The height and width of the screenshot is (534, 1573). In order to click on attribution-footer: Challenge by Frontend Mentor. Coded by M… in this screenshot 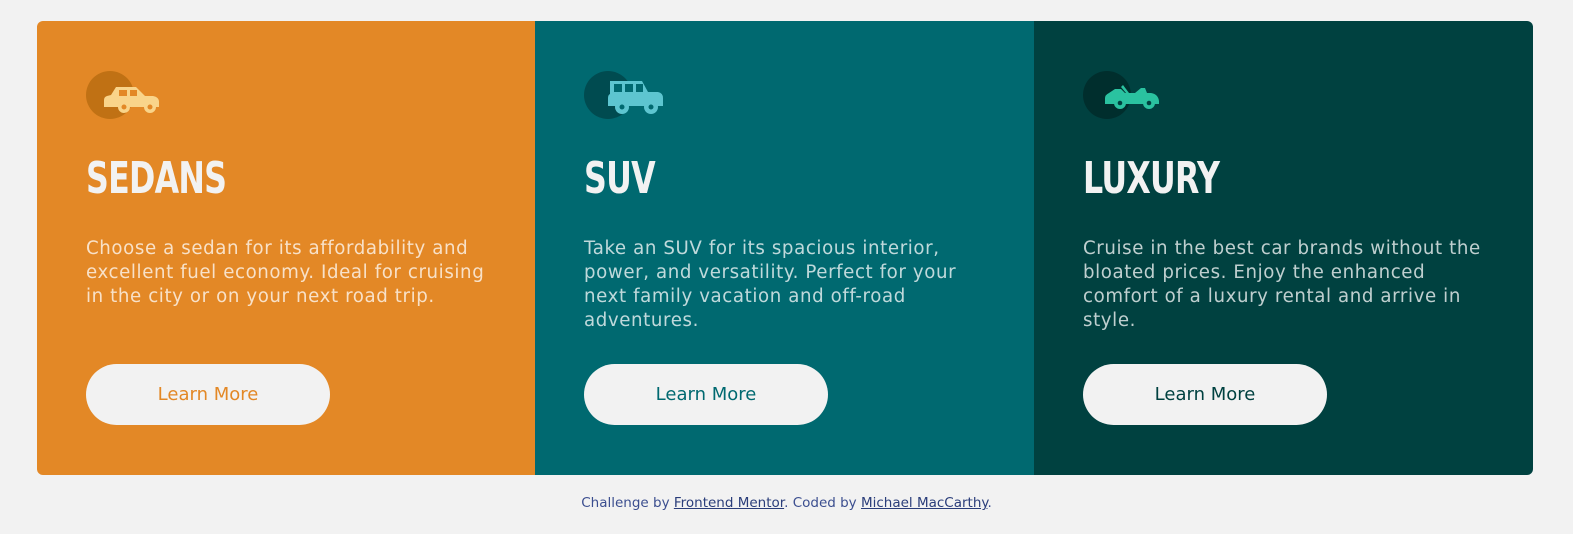, I will do `click(786, 503)`.